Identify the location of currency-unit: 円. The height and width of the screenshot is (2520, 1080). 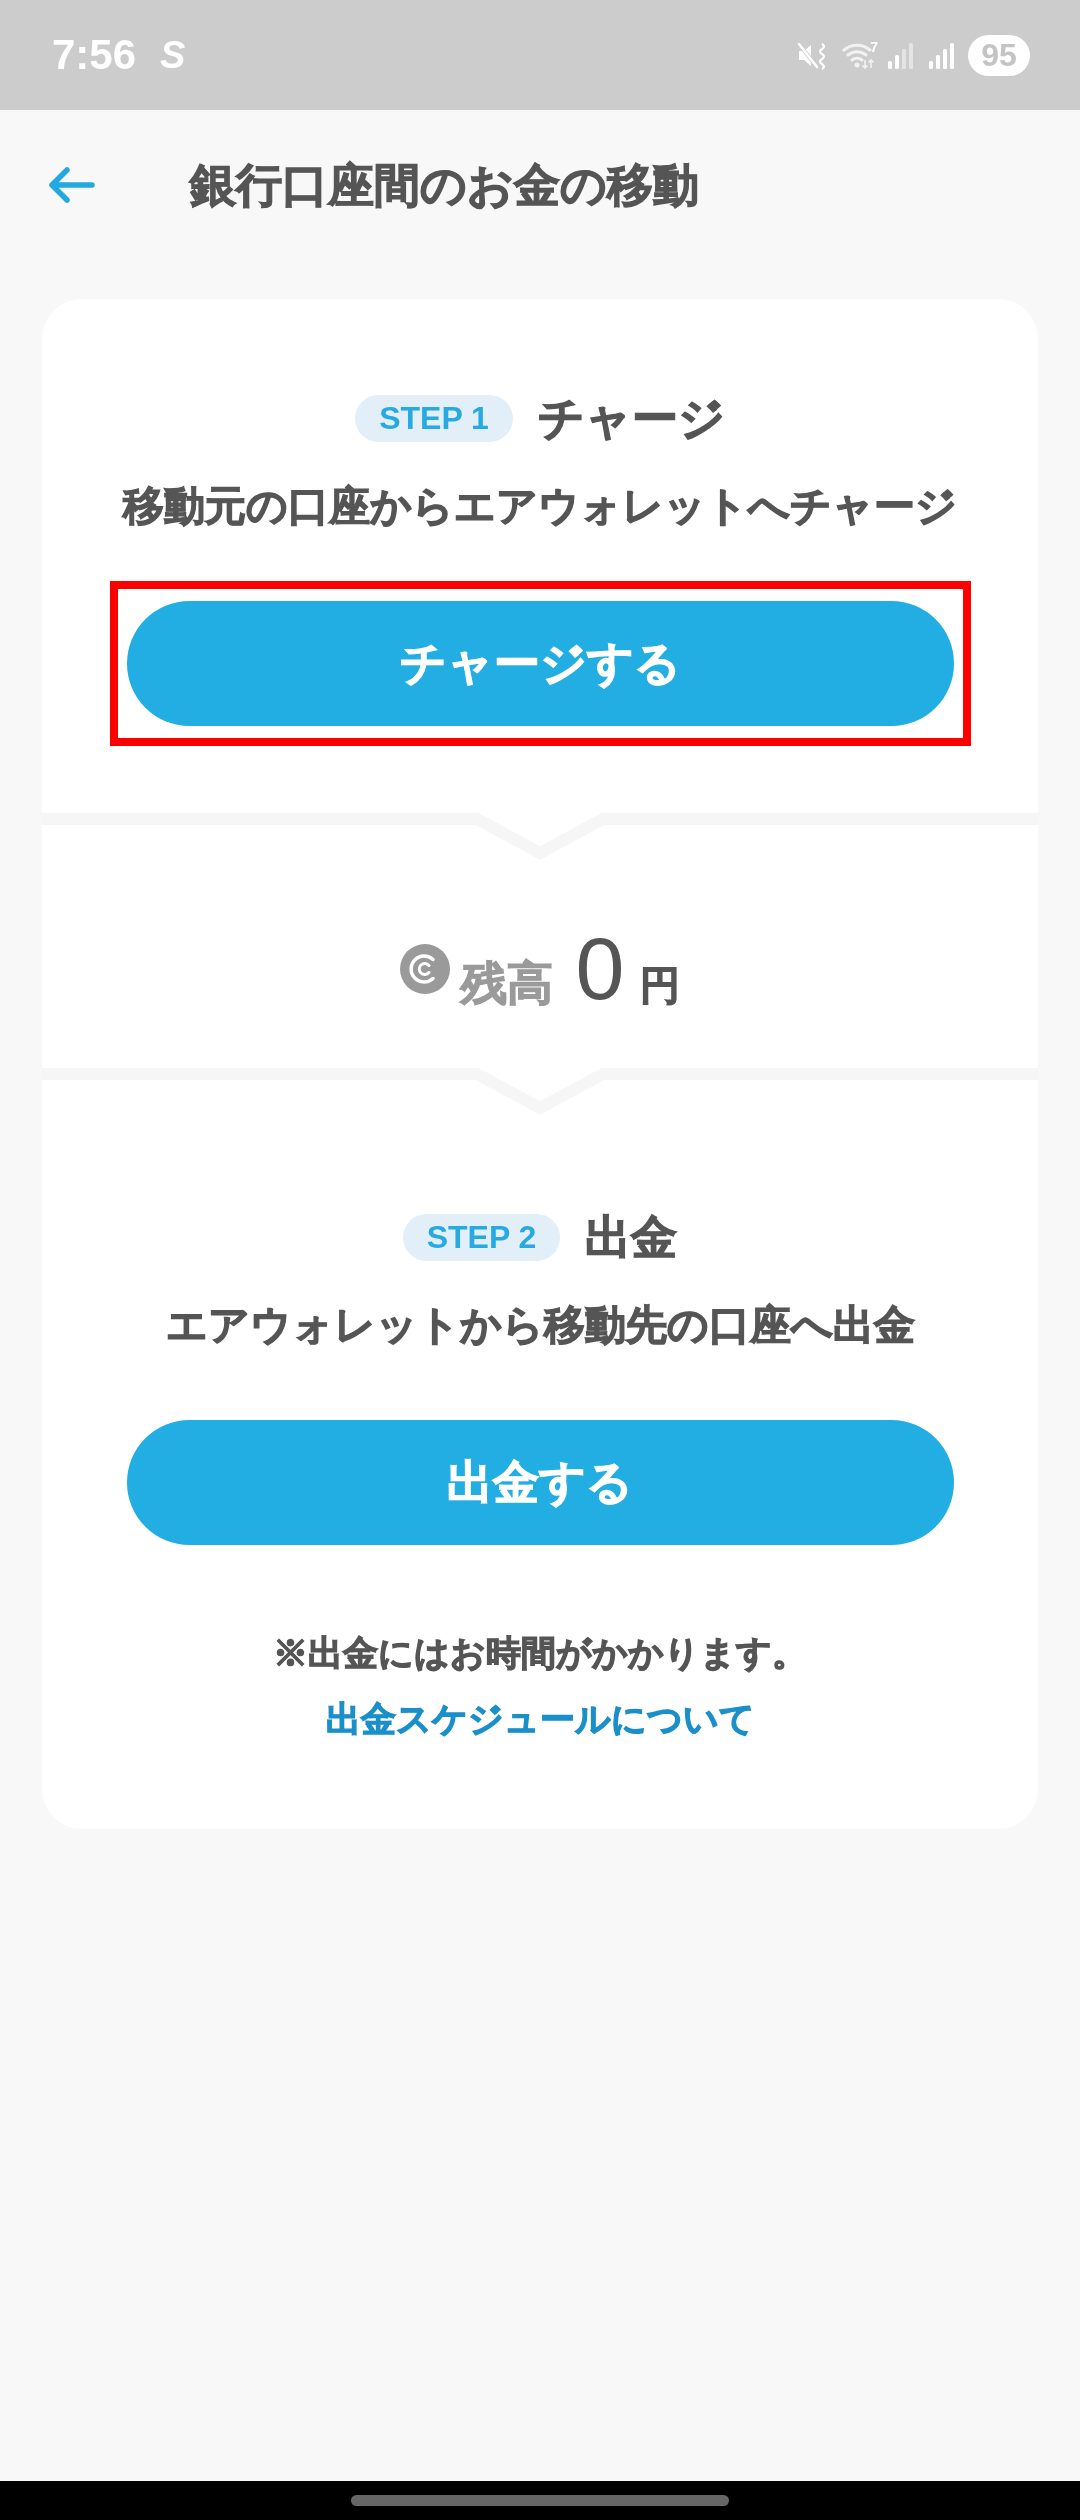
(660, 984).